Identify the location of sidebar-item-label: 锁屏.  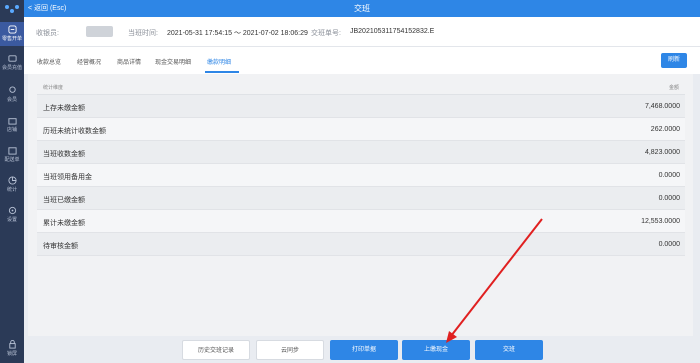
(11, 354).